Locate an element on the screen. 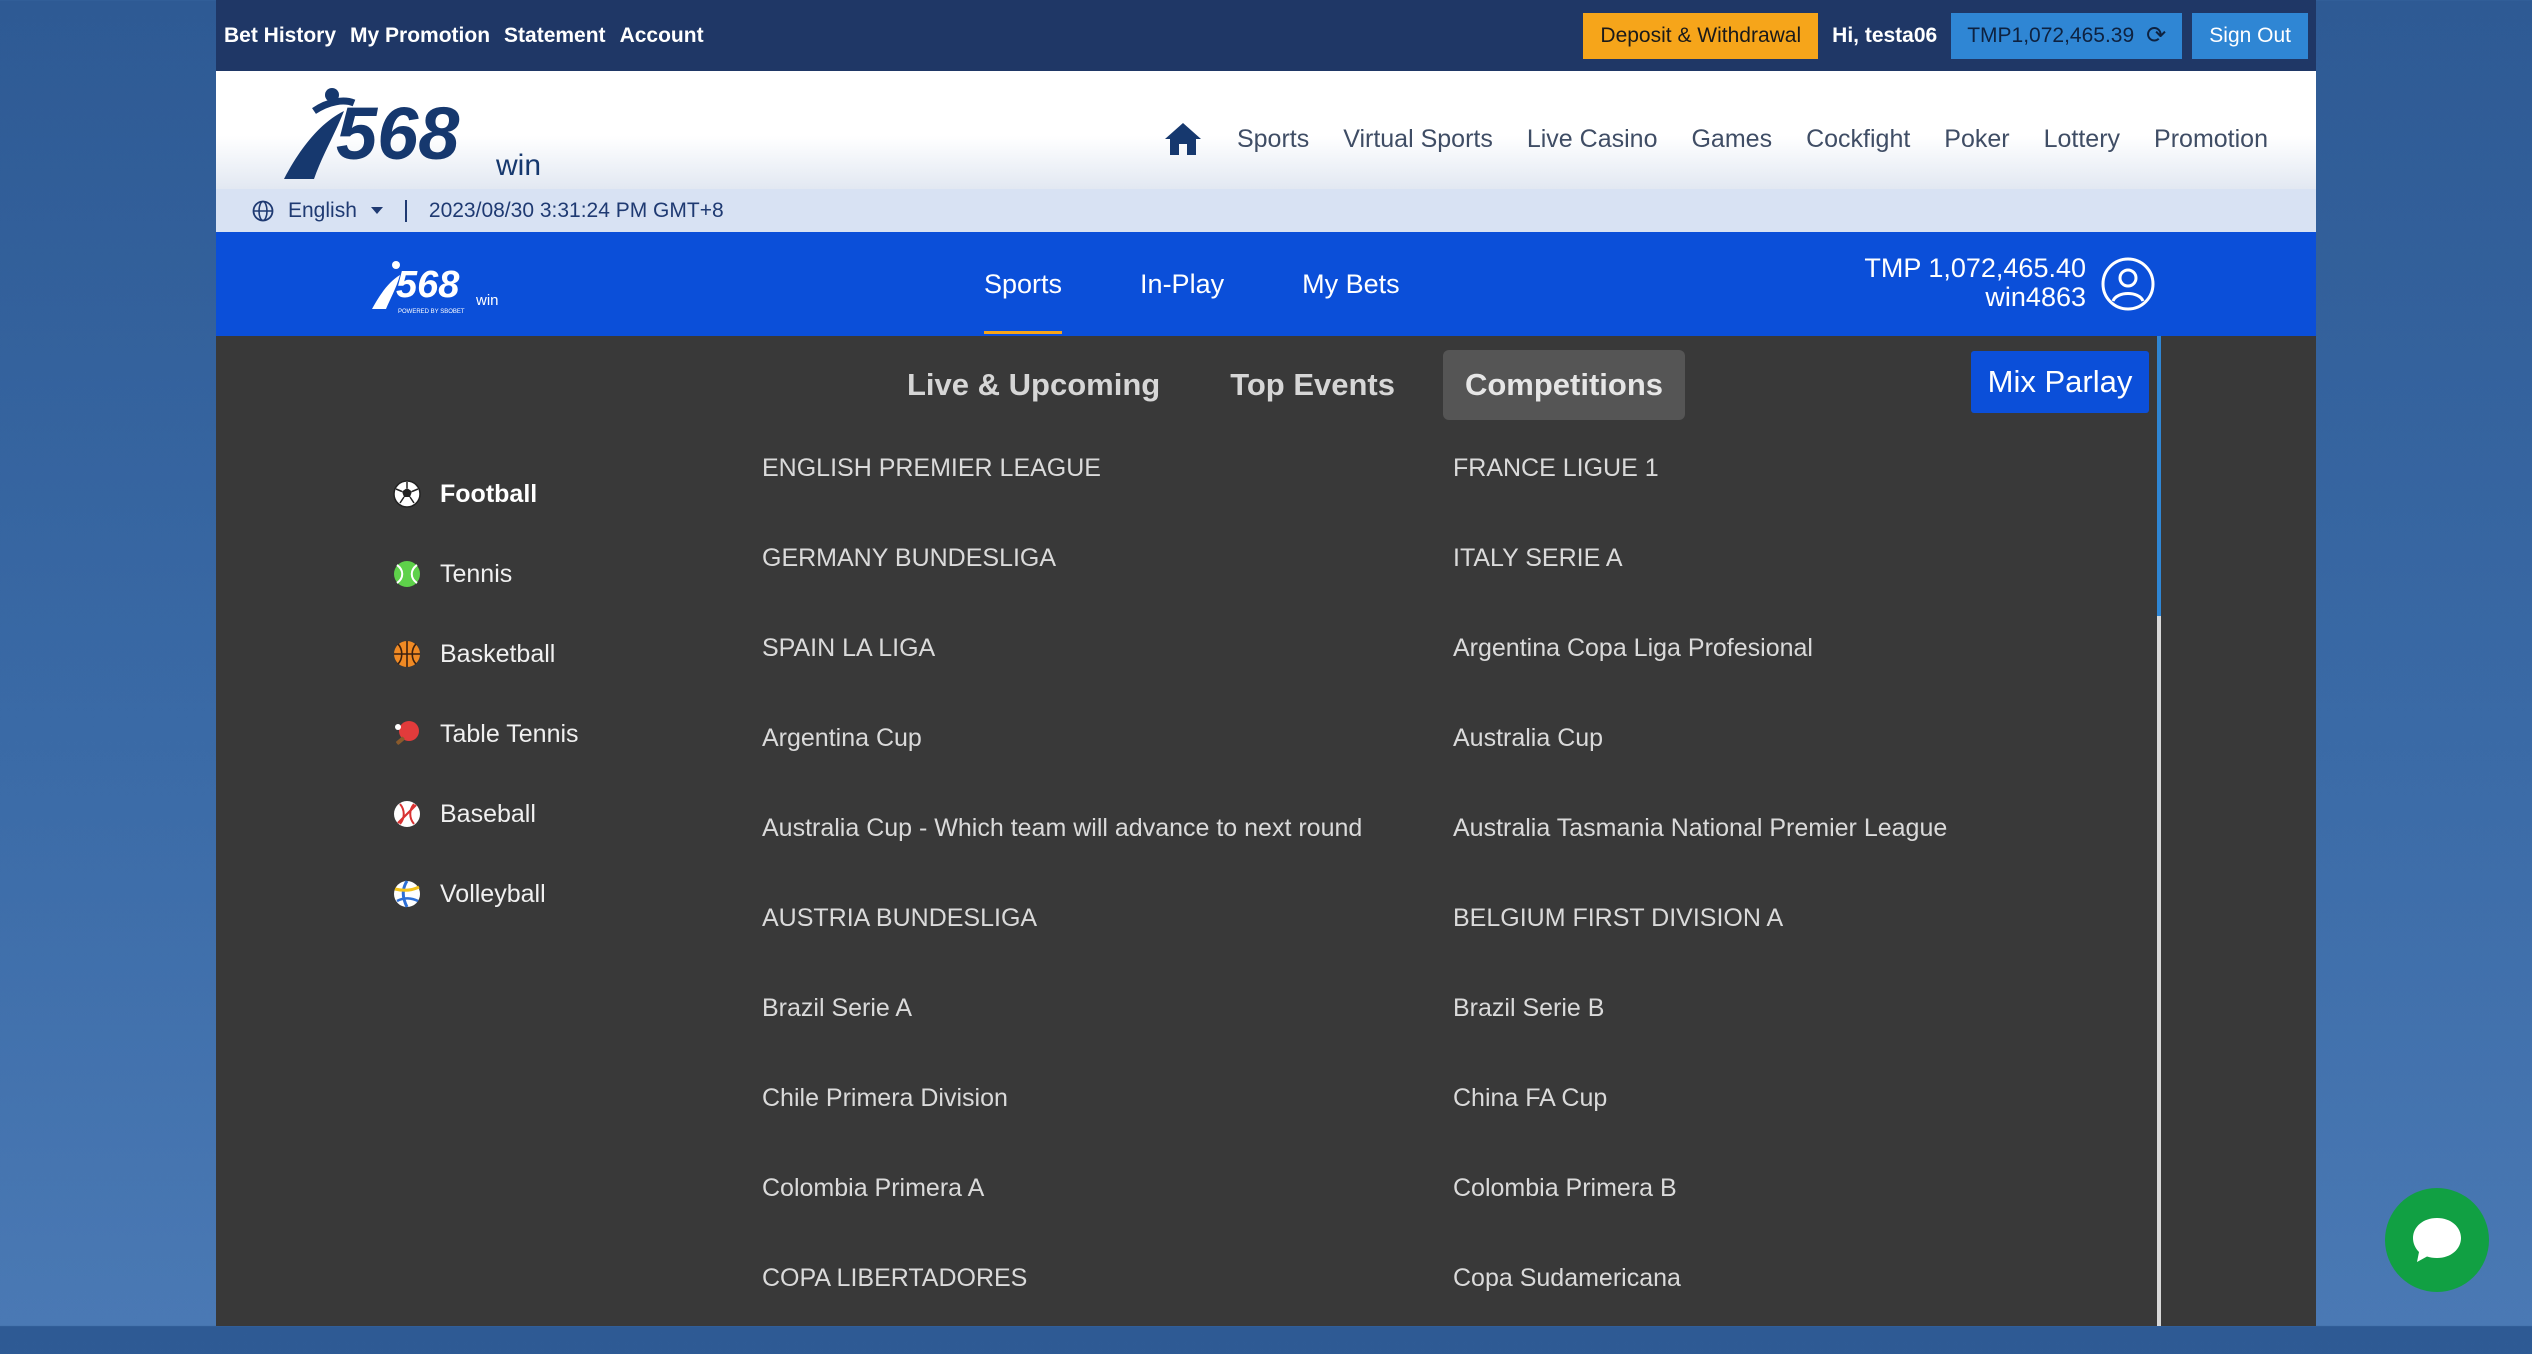 The height and width of the screenshot is (1354, 2532). language-selector: English is located at coordinates (322, 211).